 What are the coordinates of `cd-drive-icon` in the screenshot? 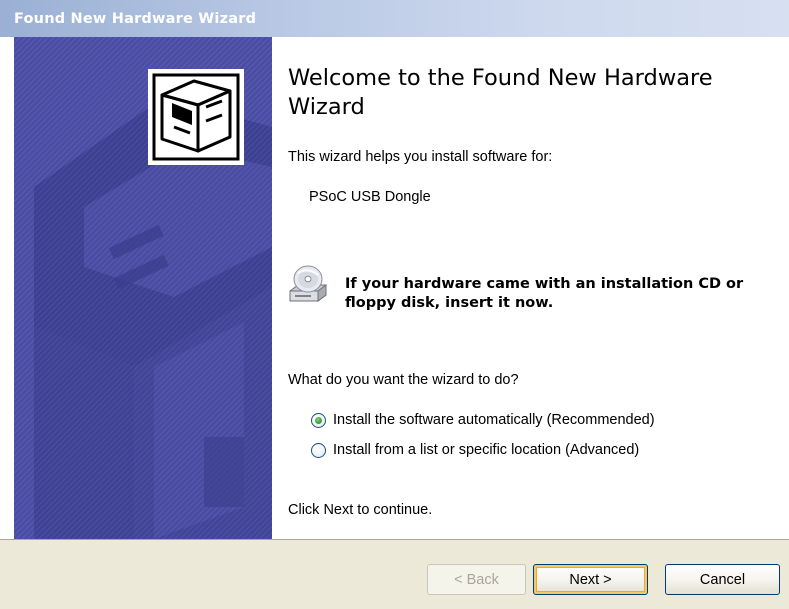 It's located at (308, 283).